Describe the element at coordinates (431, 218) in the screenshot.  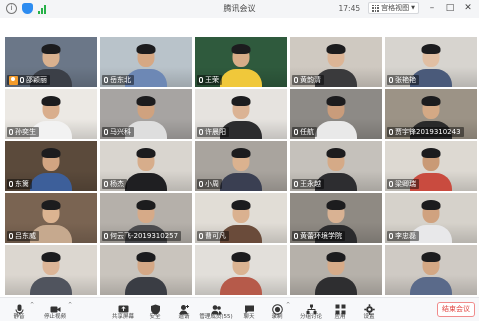
I see `video-tile: 李忠磊` at that location.